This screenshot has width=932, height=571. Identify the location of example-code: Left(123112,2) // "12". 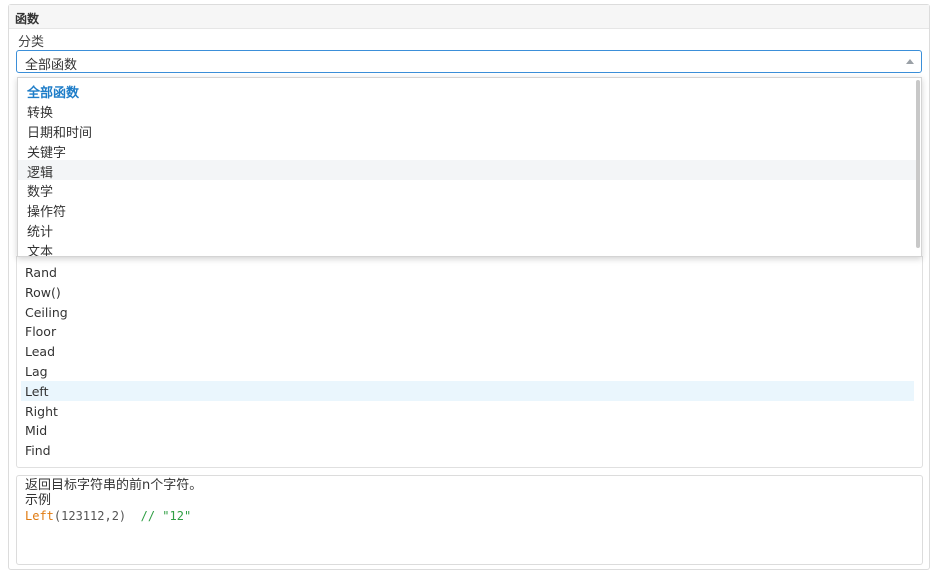
(469, 516).